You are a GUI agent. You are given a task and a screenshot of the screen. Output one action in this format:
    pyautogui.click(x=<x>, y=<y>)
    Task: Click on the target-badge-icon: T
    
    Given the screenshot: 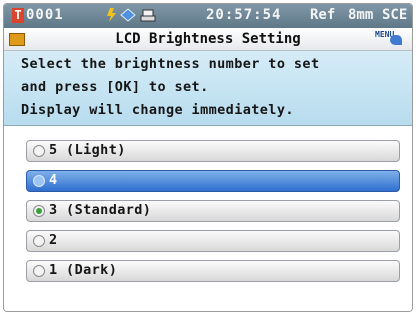 What is the action you would take?
    pyautogui.click(x=18, y=15)
    